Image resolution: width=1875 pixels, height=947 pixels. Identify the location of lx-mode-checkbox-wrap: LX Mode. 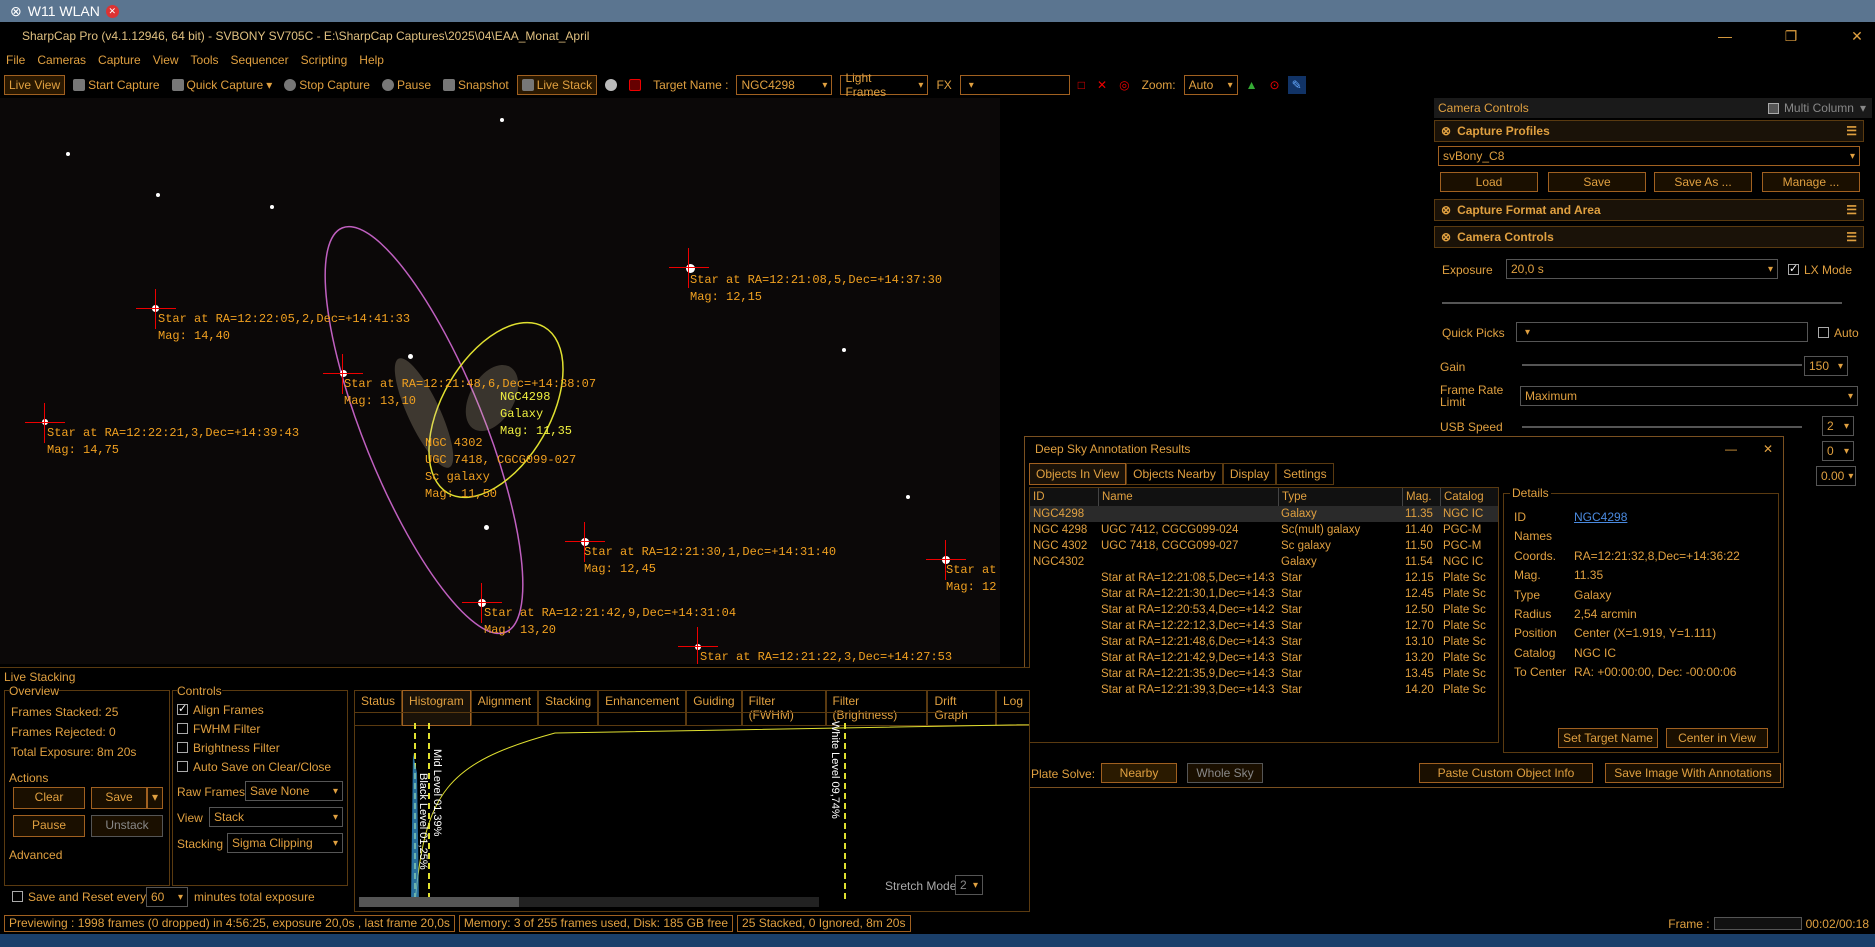
(1820, 269).